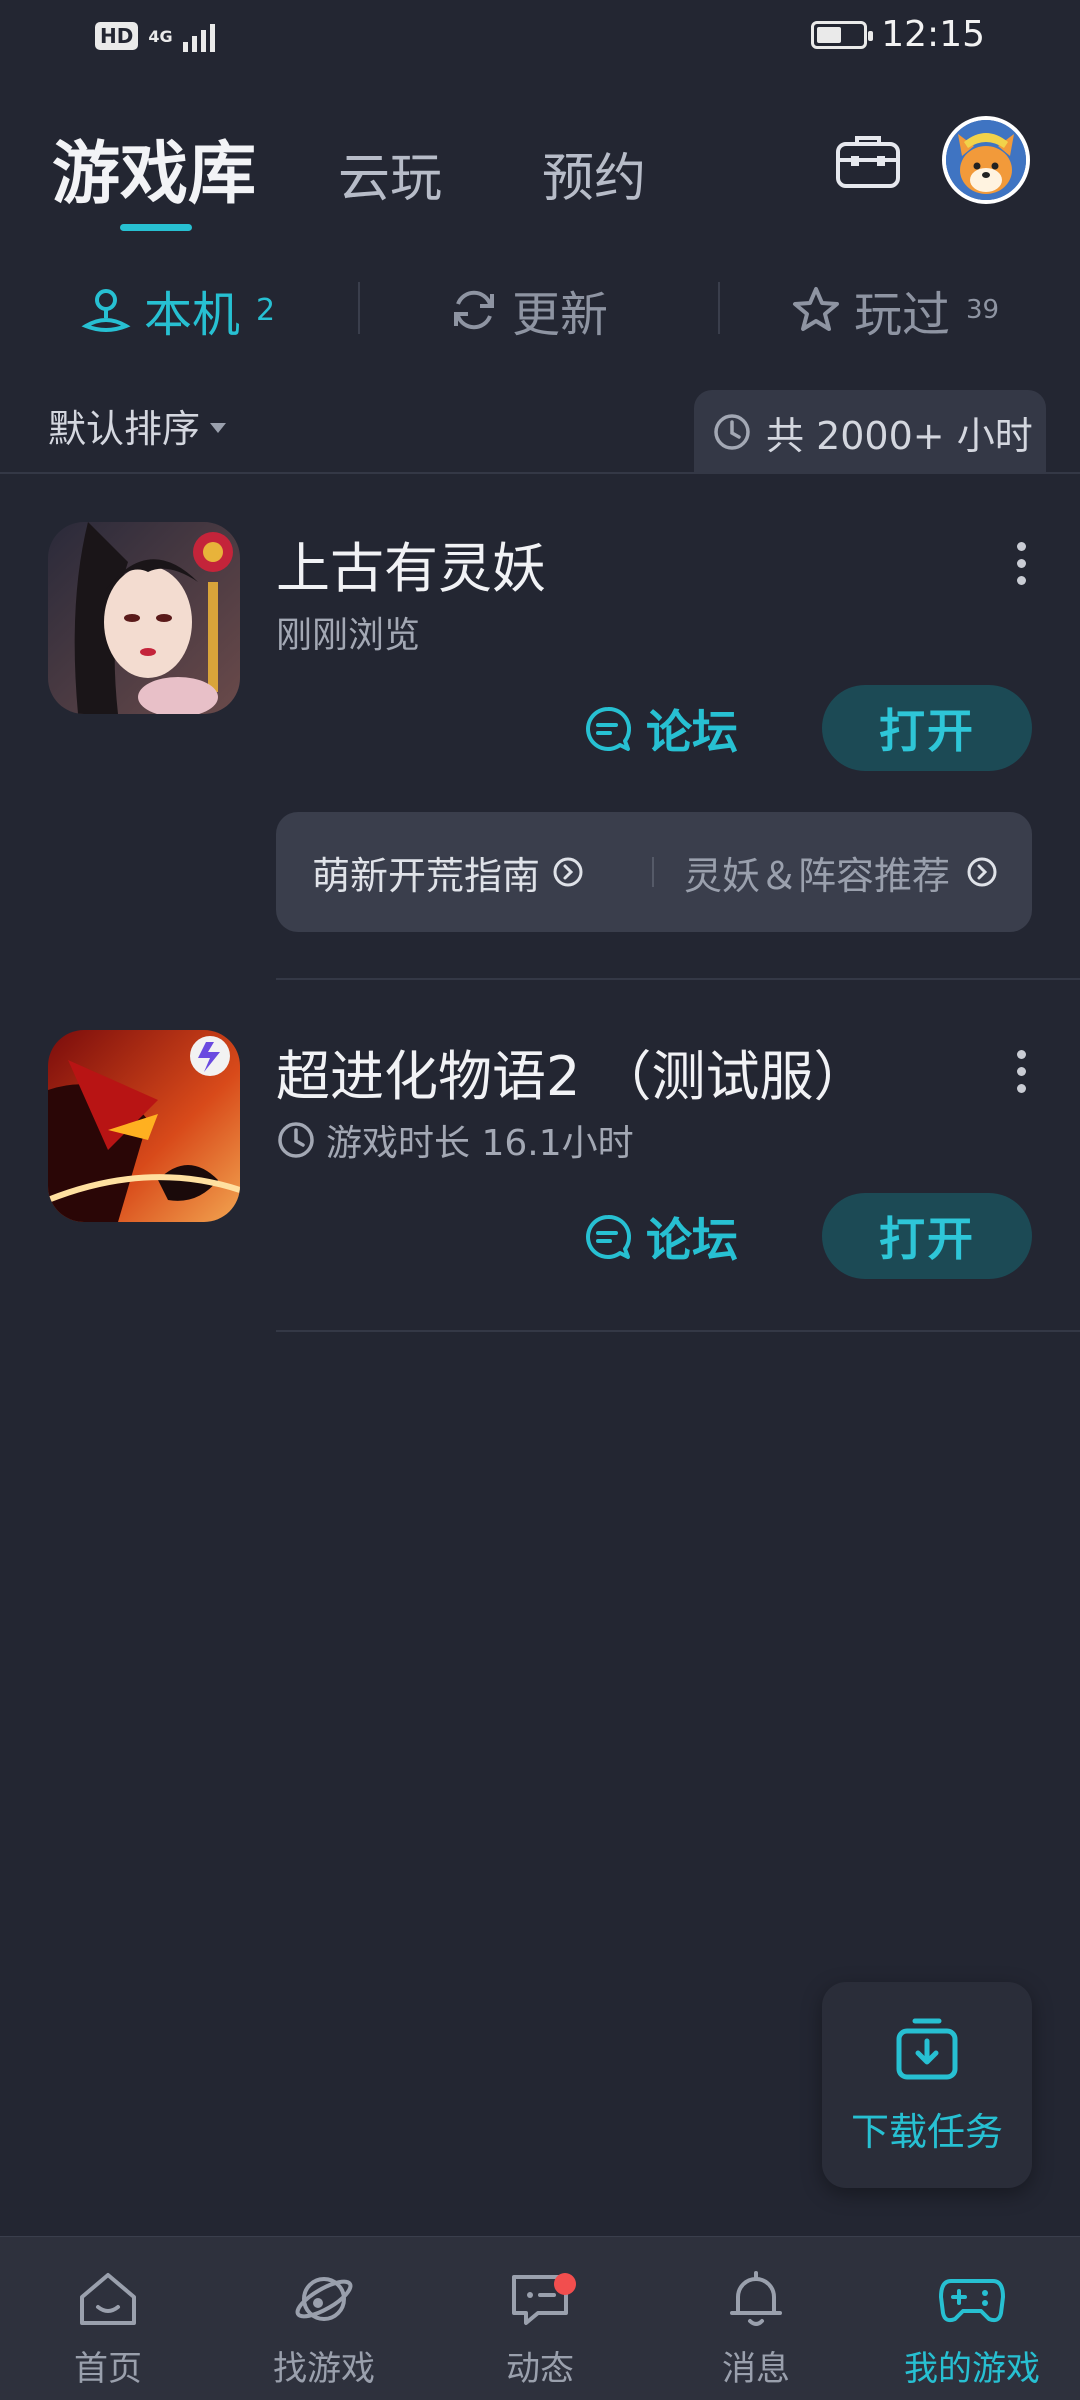 The height and width of the screenshot is (2400, 1080). I want to click on top-tabs: 游戏库 云玩 预约, so click(399, 167).